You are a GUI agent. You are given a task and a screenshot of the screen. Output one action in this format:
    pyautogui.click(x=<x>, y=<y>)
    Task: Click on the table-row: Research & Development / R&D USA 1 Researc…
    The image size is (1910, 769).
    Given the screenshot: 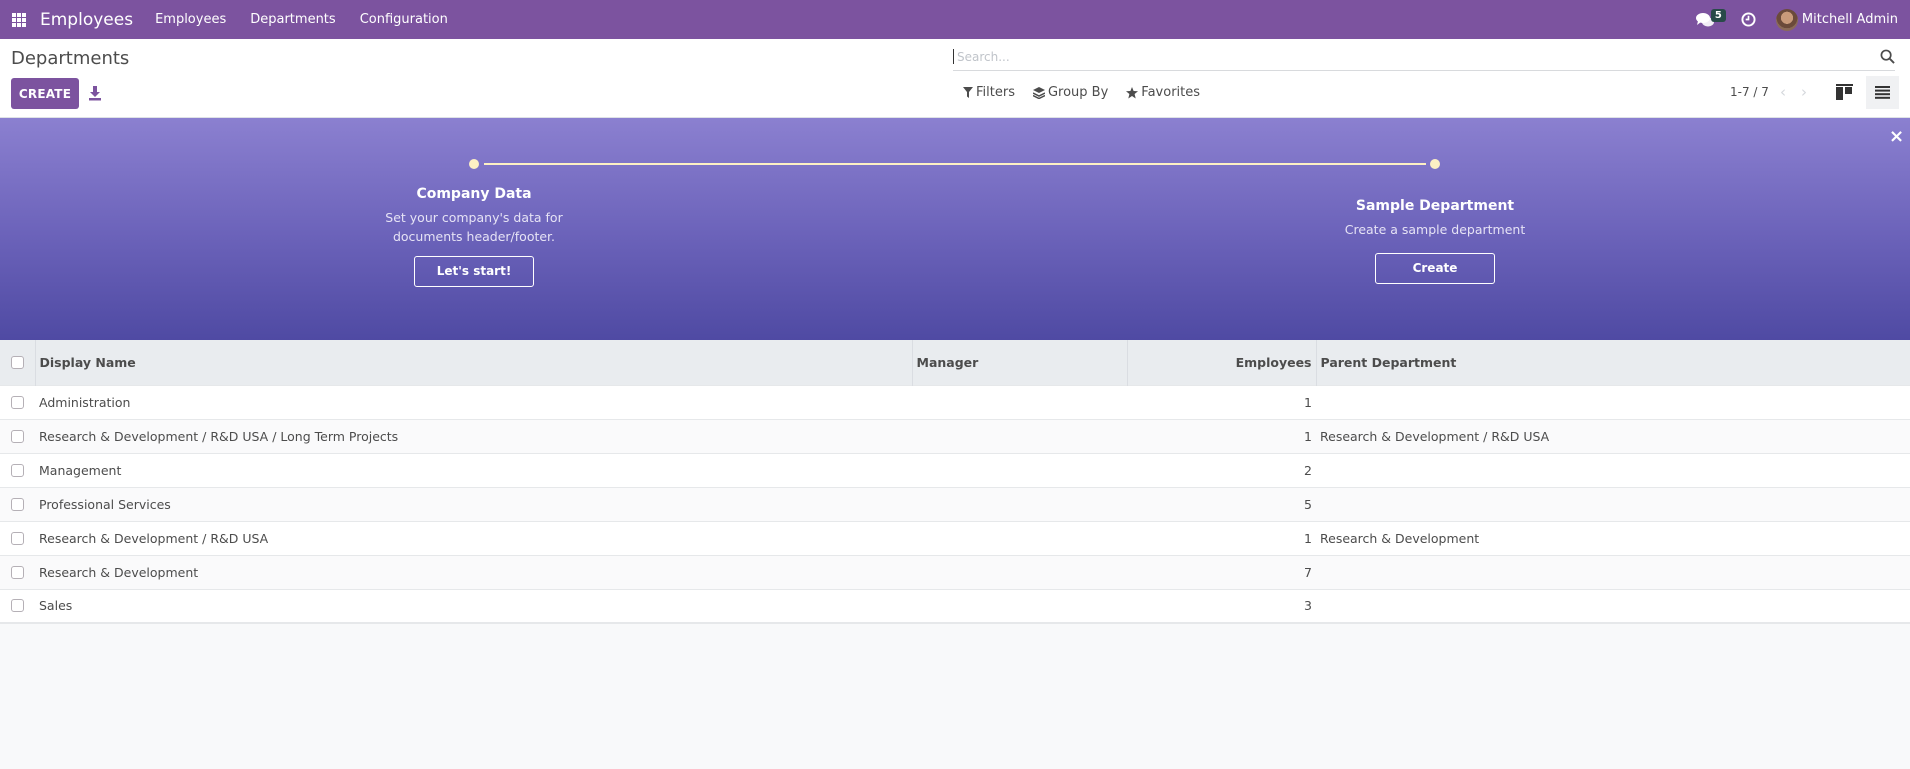 What is the action you would take?
    pyautogui.click(x=955, y=537)
    